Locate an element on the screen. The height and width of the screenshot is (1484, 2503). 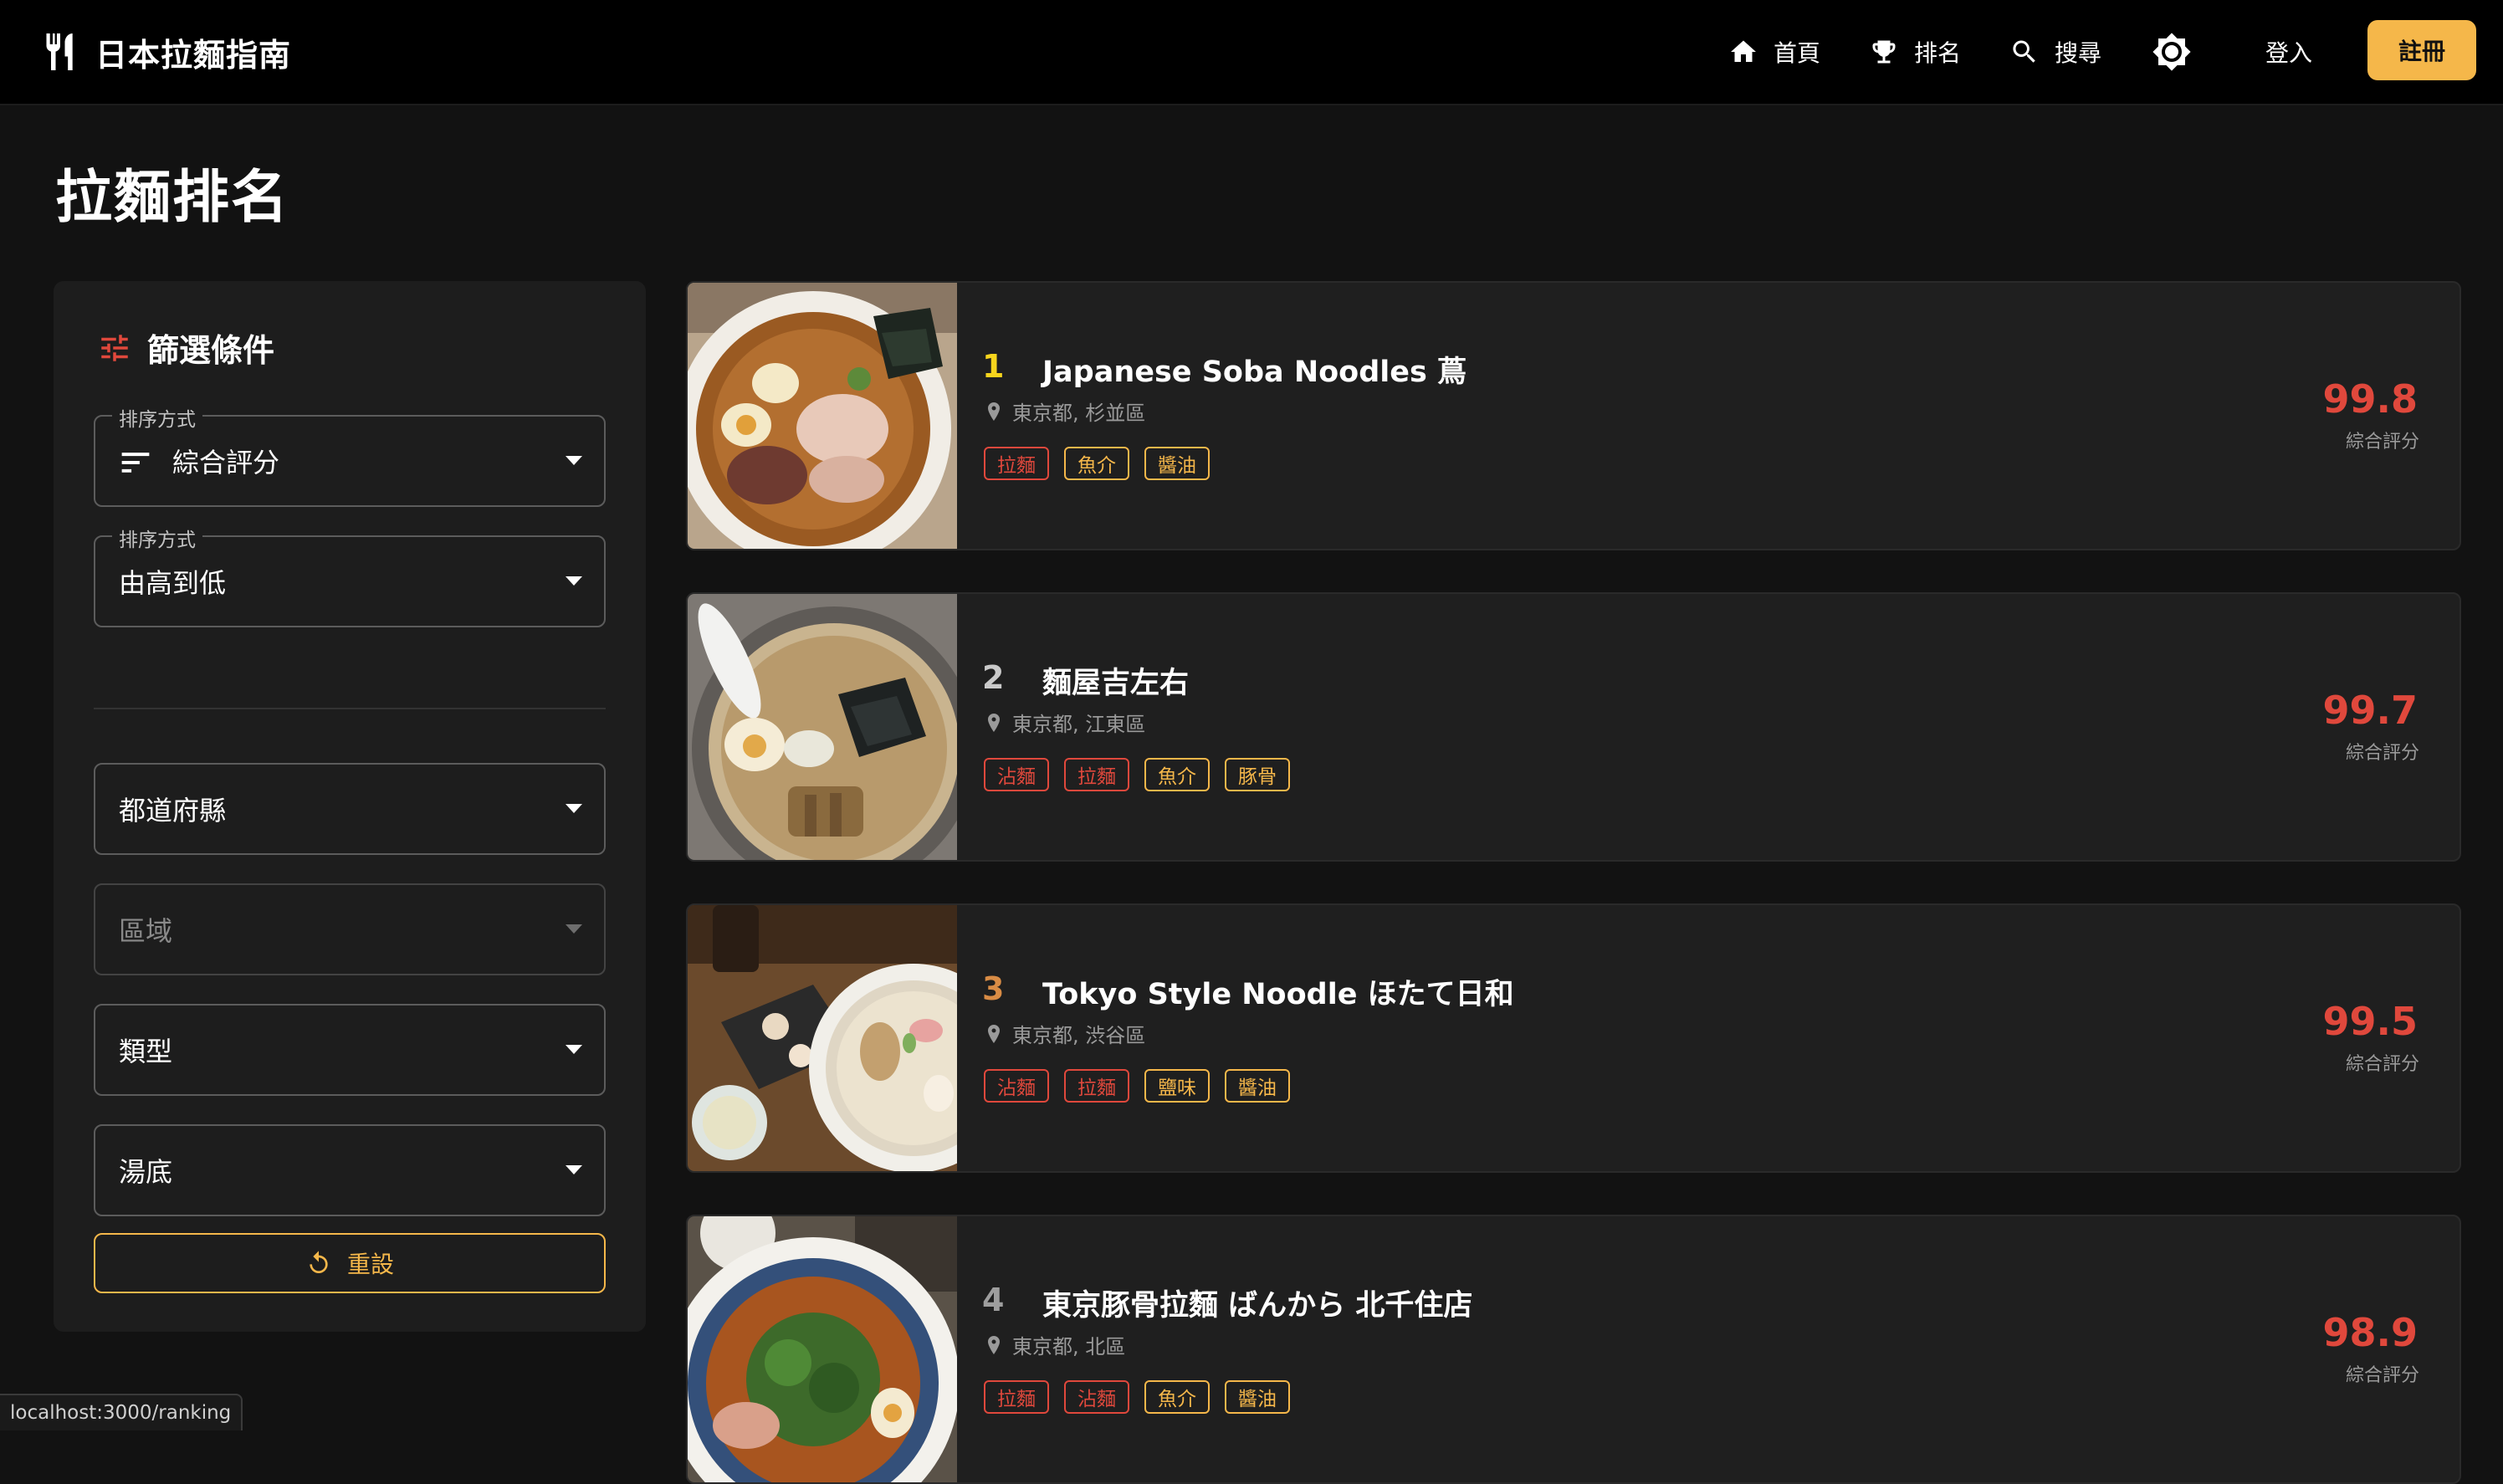
location-text: 東京都, 江東區 is located at coordinates (1079, 724).